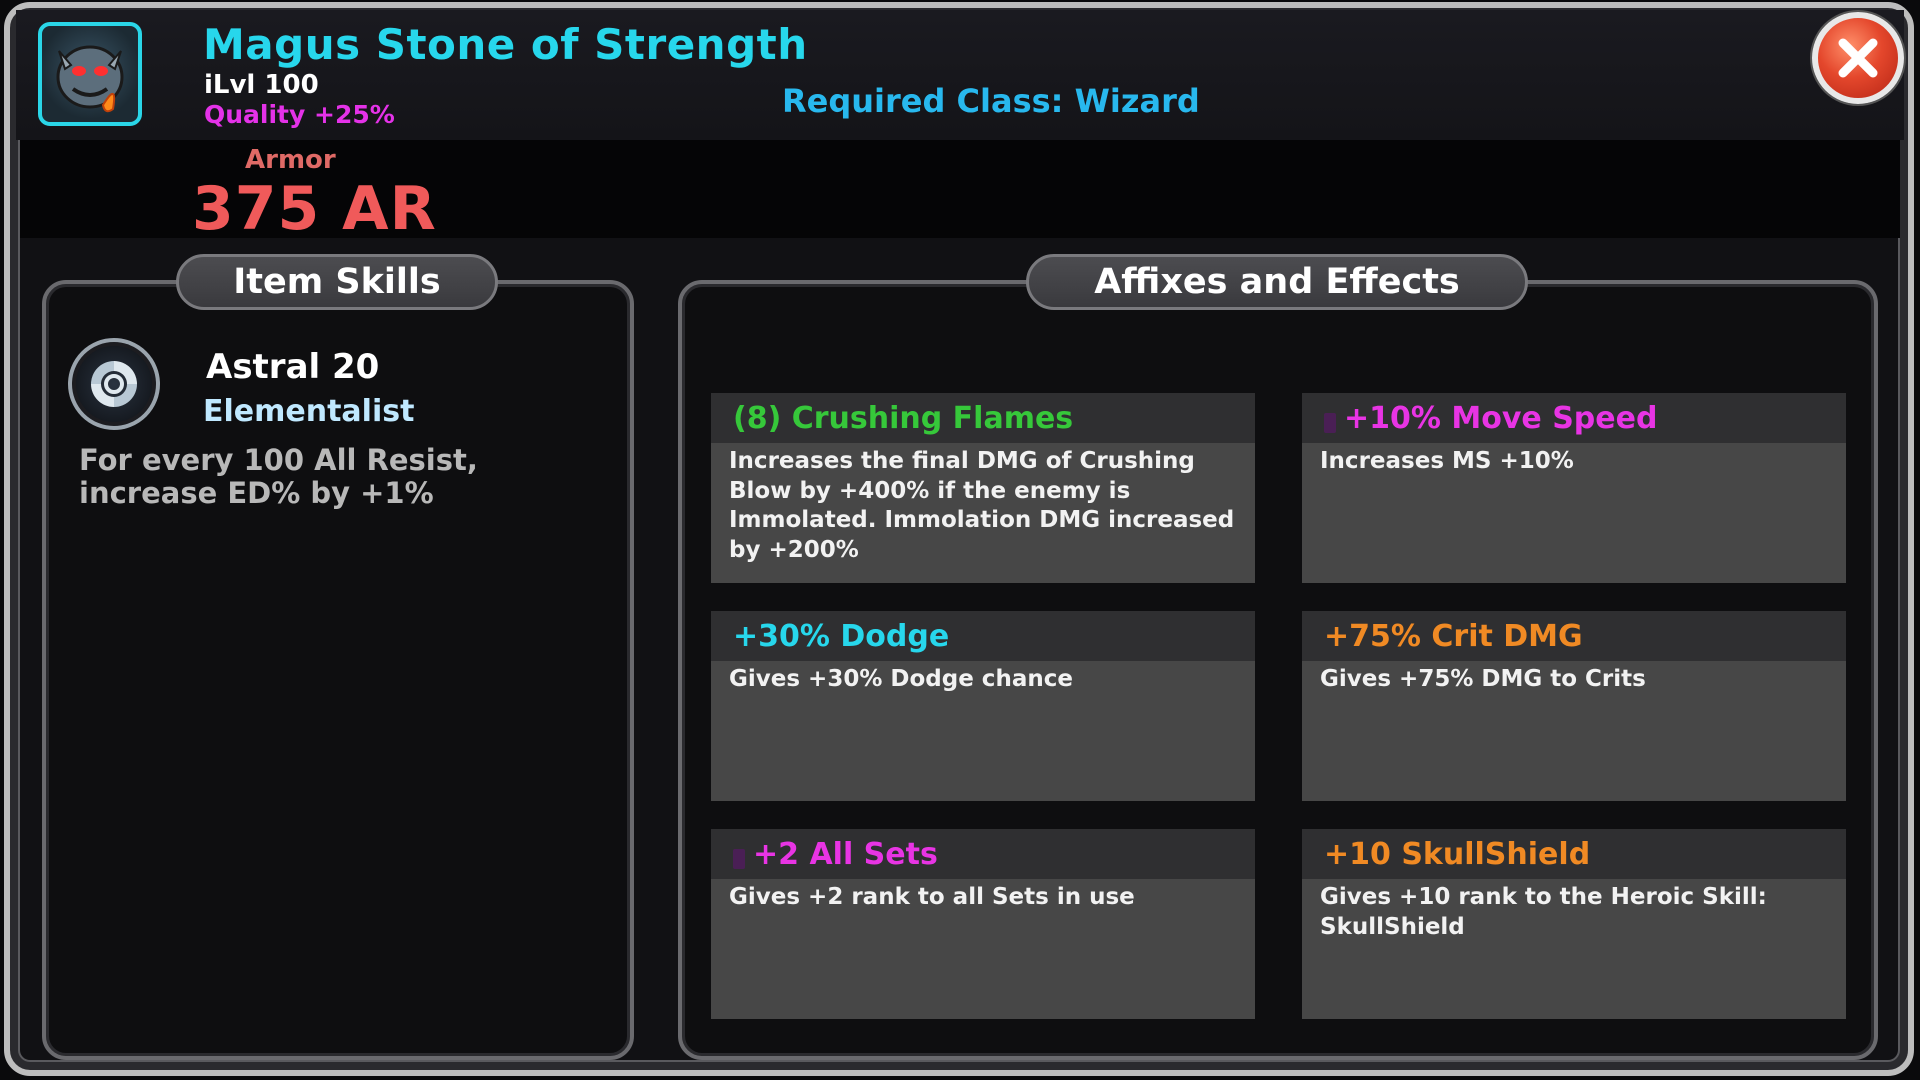  Describe the element at coordinates (1447, 461) in the screenshot. I see `affix-description: Increases MS +10%` at that location.